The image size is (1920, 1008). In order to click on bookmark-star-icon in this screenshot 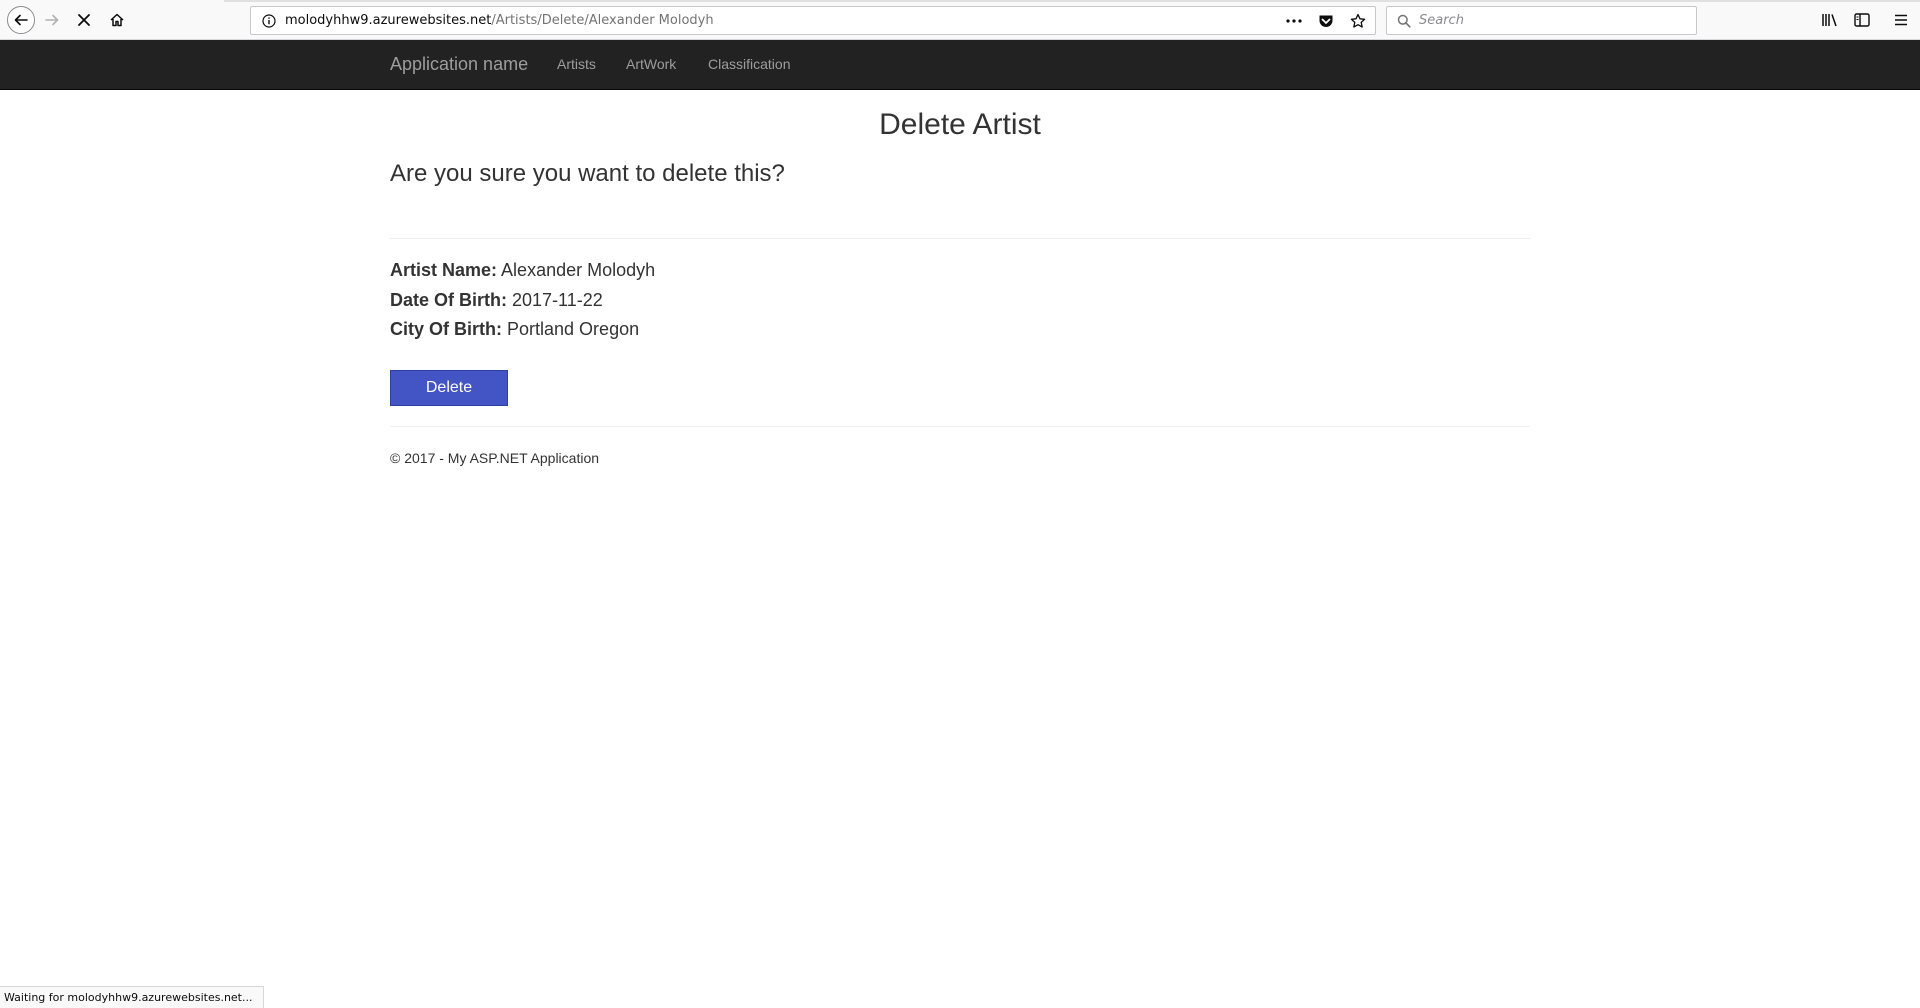, I will do `click(1358, 20)`.